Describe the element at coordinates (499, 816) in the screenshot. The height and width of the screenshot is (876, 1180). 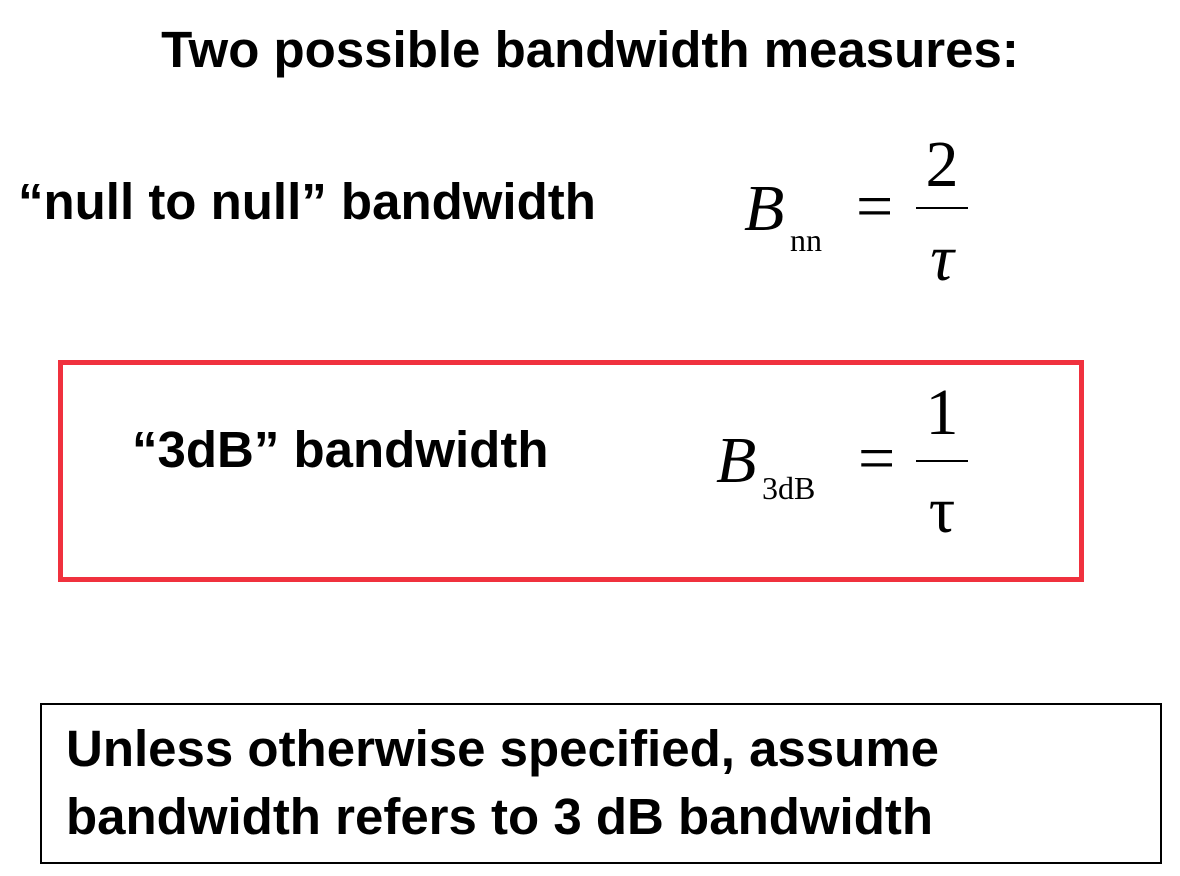
I see `note-line-2: bandwidth refers to 3 dB bandwidth` at that location.